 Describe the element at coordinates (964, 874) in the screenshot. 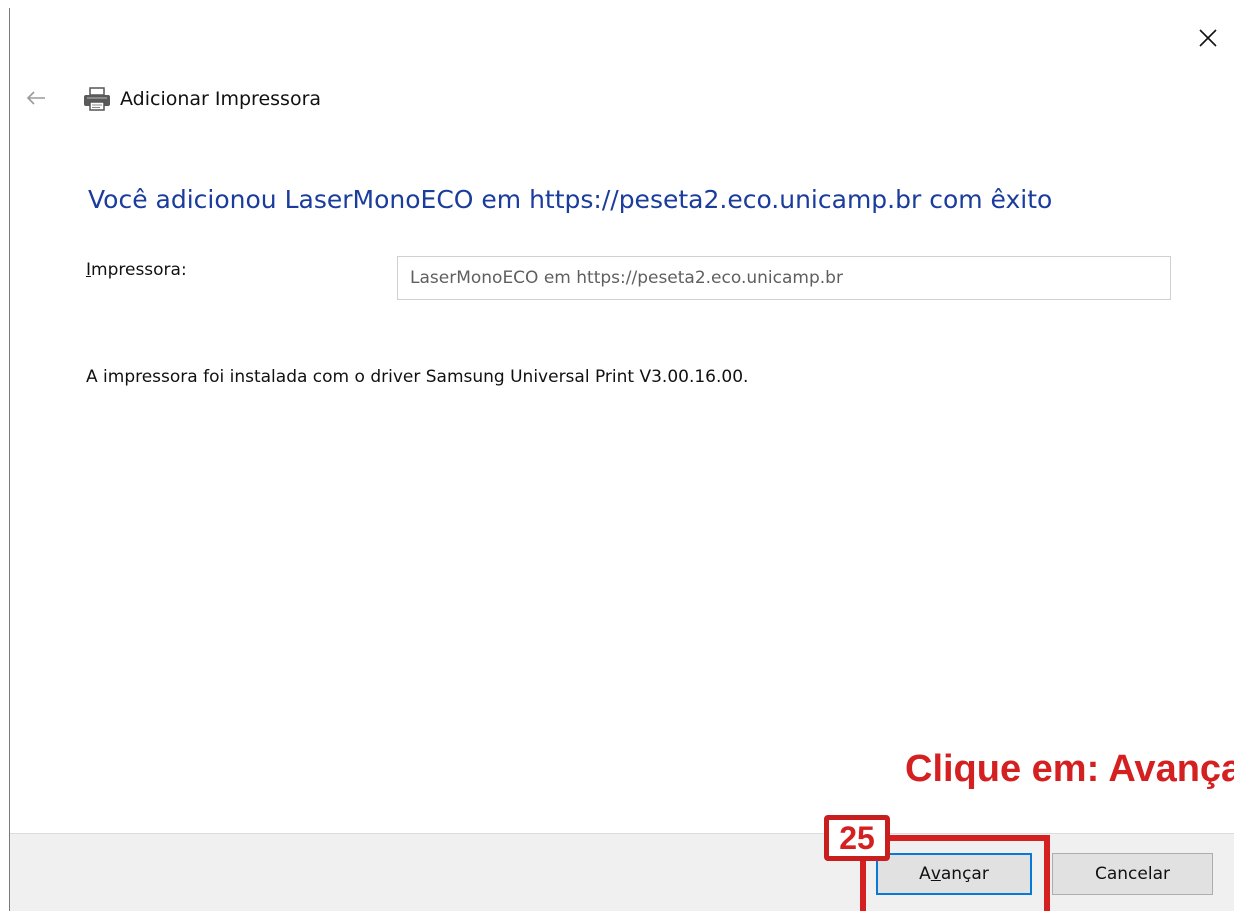

I see `next-label-after: ançar` at that location.